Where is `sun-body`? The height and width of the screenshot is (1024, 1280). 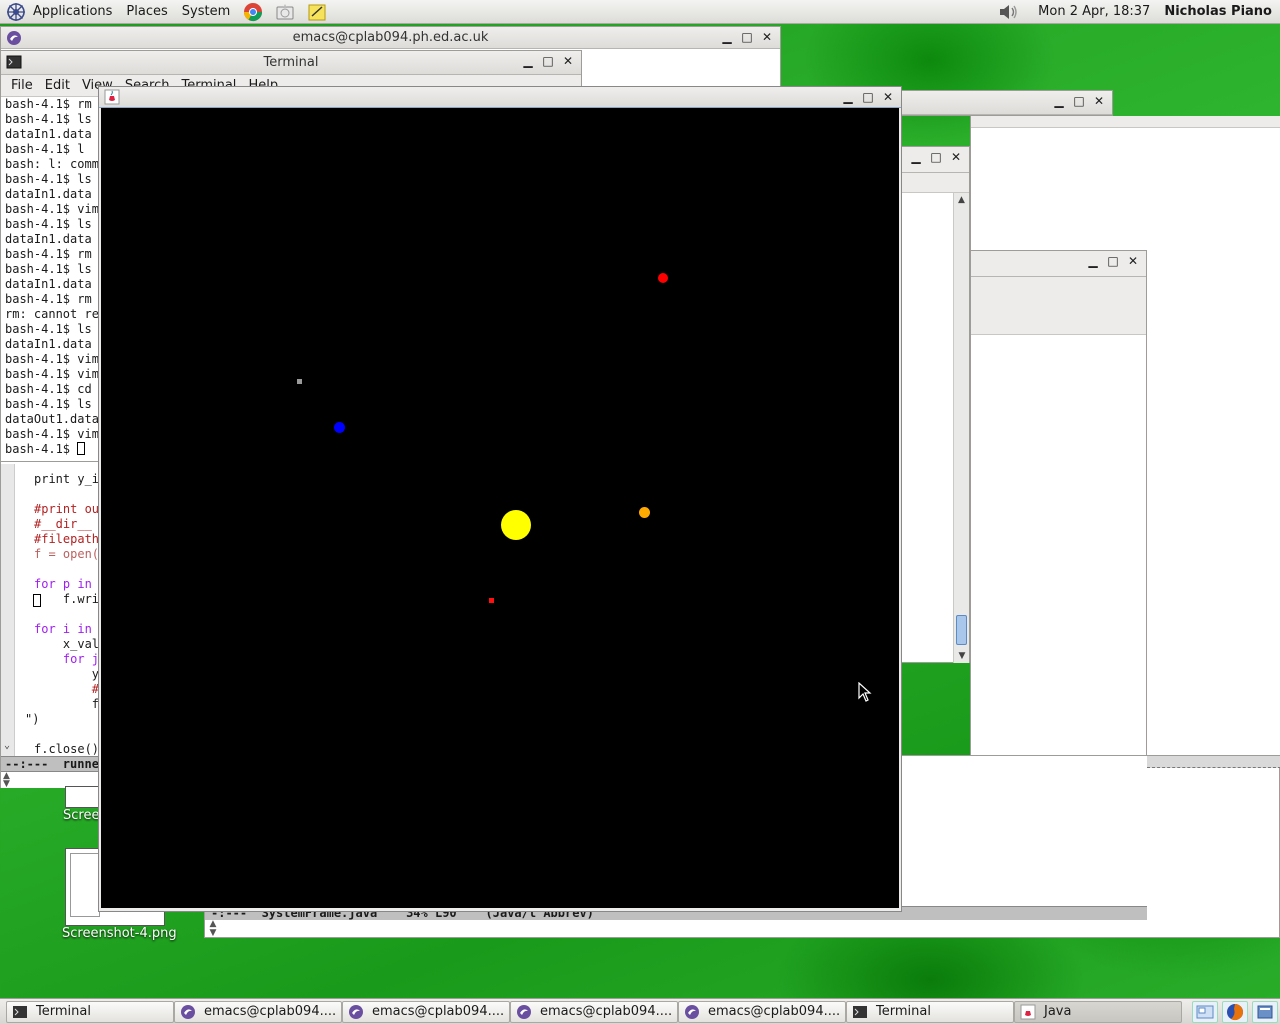
sun-body is located at coordinates (516, 525).